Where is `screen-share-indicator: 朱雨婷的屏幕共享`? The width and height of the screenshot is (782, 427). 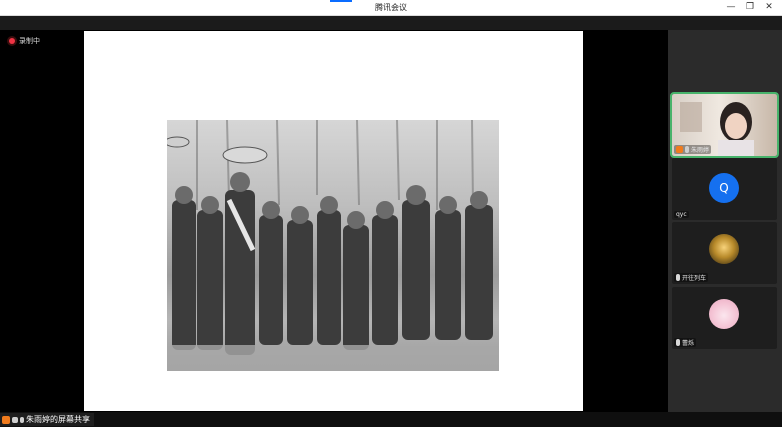 screen-share-indicator: 朱雨婷的屏幕共享 is located at coordinates (47, 419).